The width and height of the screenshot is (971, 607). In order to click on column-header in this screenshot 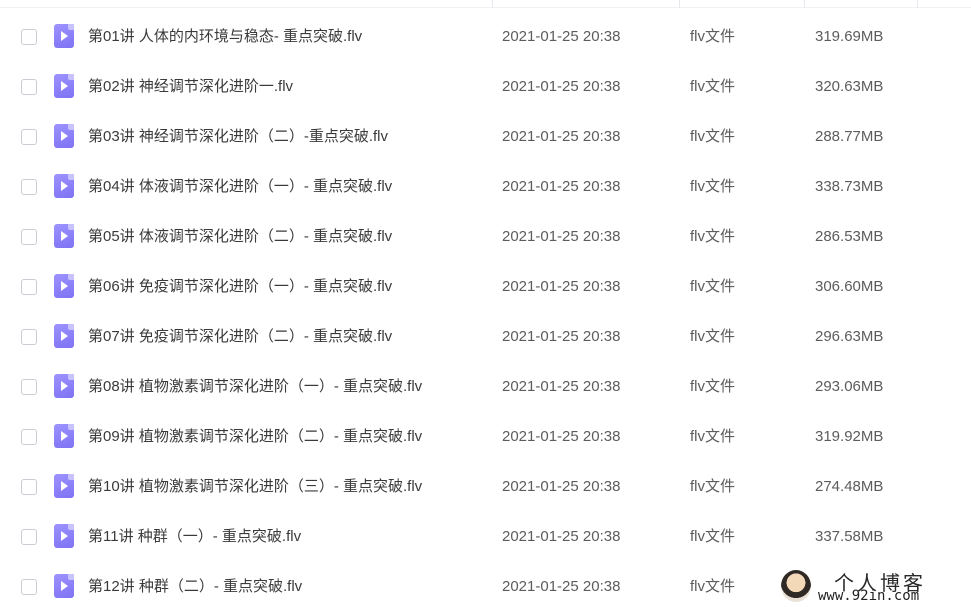, I will do `click(485, 4)`.